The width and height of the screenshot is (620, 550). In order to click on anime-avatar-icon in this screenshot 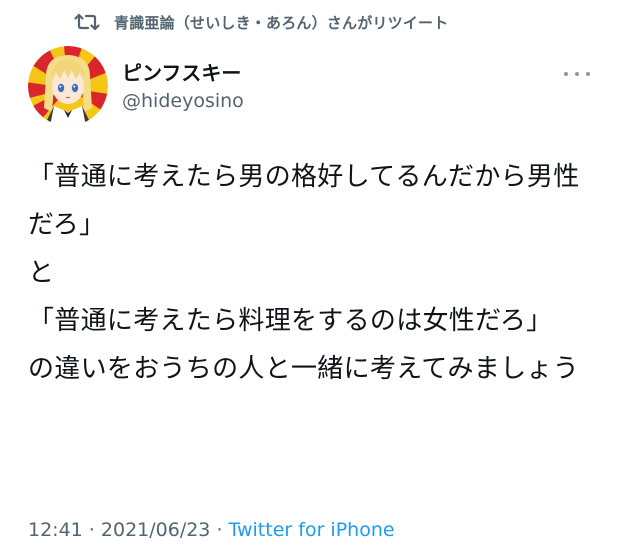, I will do `click(68, 86)`.